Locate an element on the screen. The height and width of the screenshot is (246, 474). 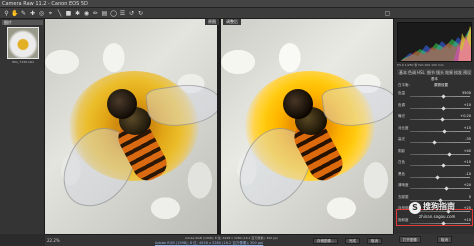
panel-tabs: 基本 色调 HSL 细节 镜头 效果 校准 预设 is located at coordinates (434, 72).